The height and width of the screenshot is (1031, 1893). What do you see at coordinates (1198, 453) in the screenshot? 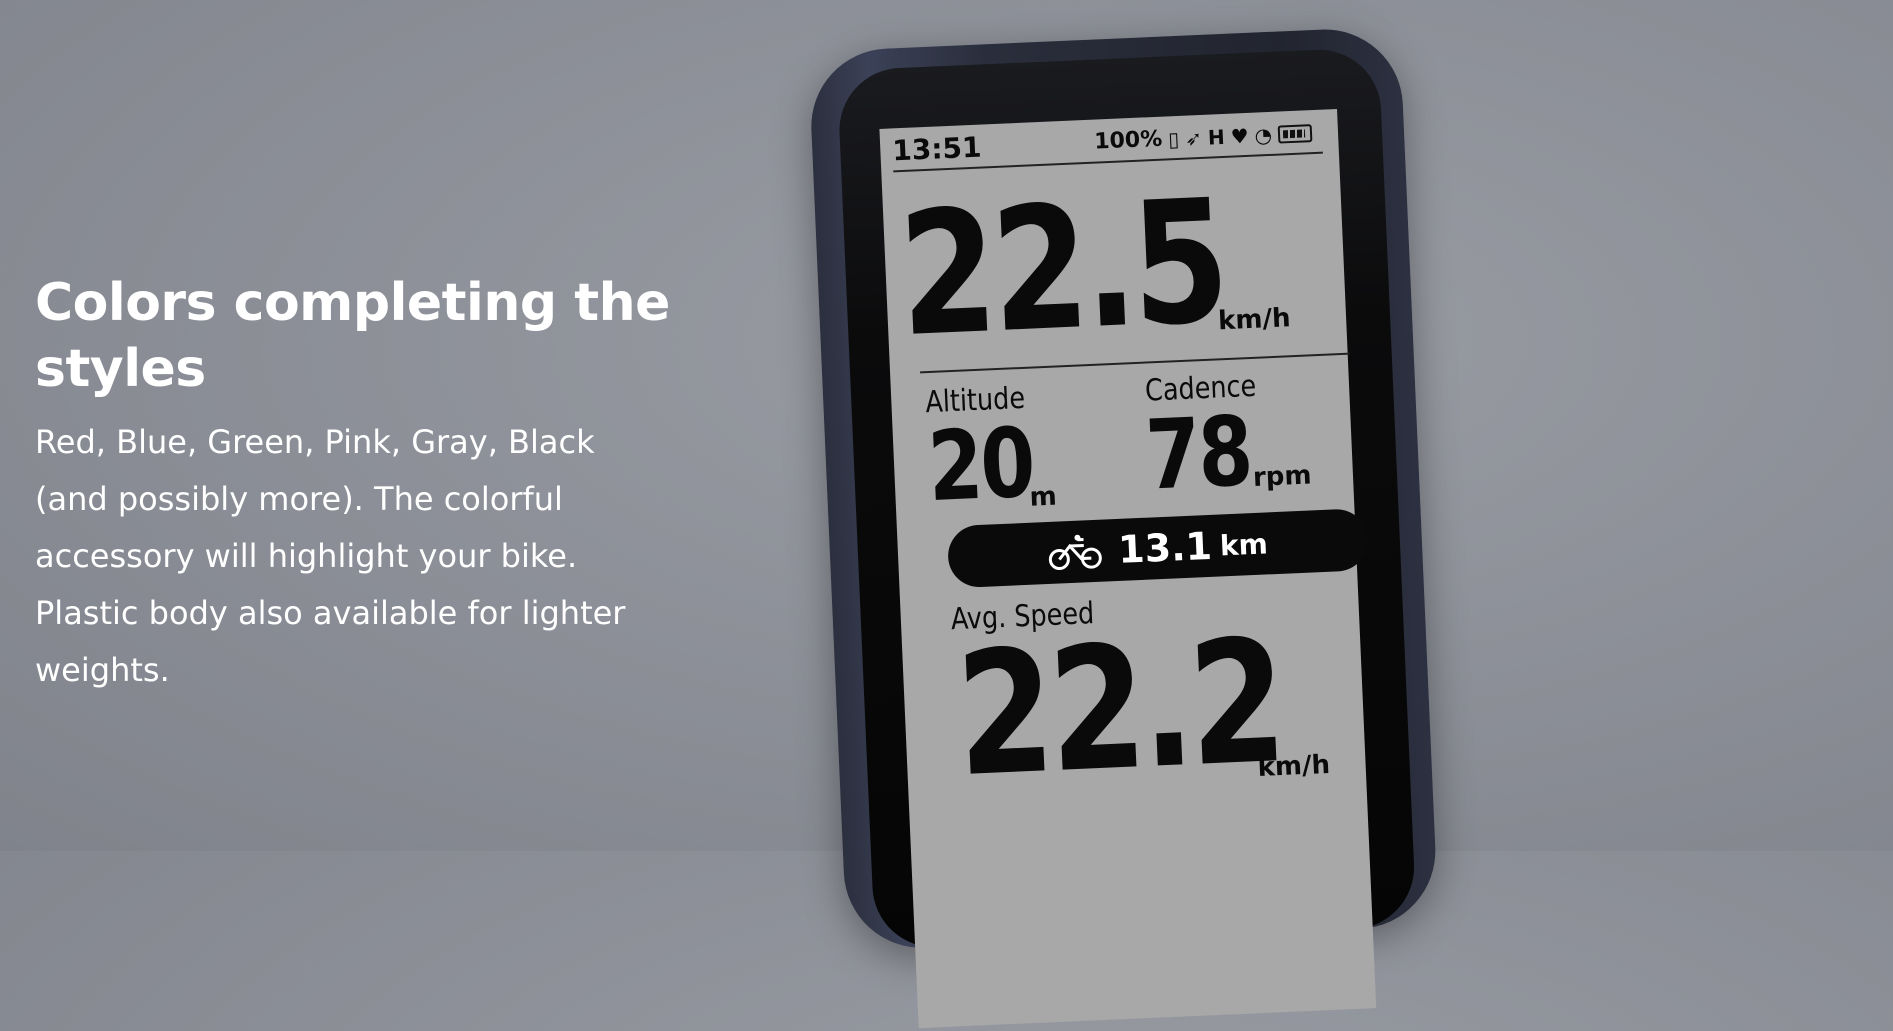
I see `cadence-value: 78` at bounding box center [1198, 453].